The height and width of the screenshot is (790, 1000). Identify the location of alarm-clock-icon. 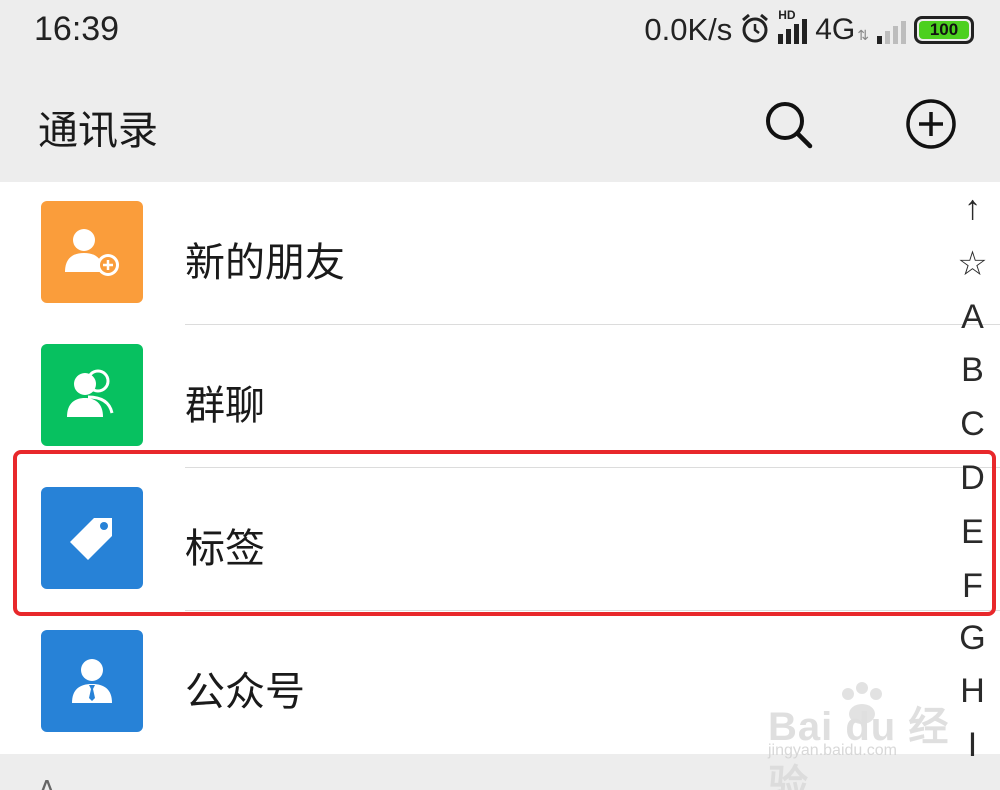
(755, 30).